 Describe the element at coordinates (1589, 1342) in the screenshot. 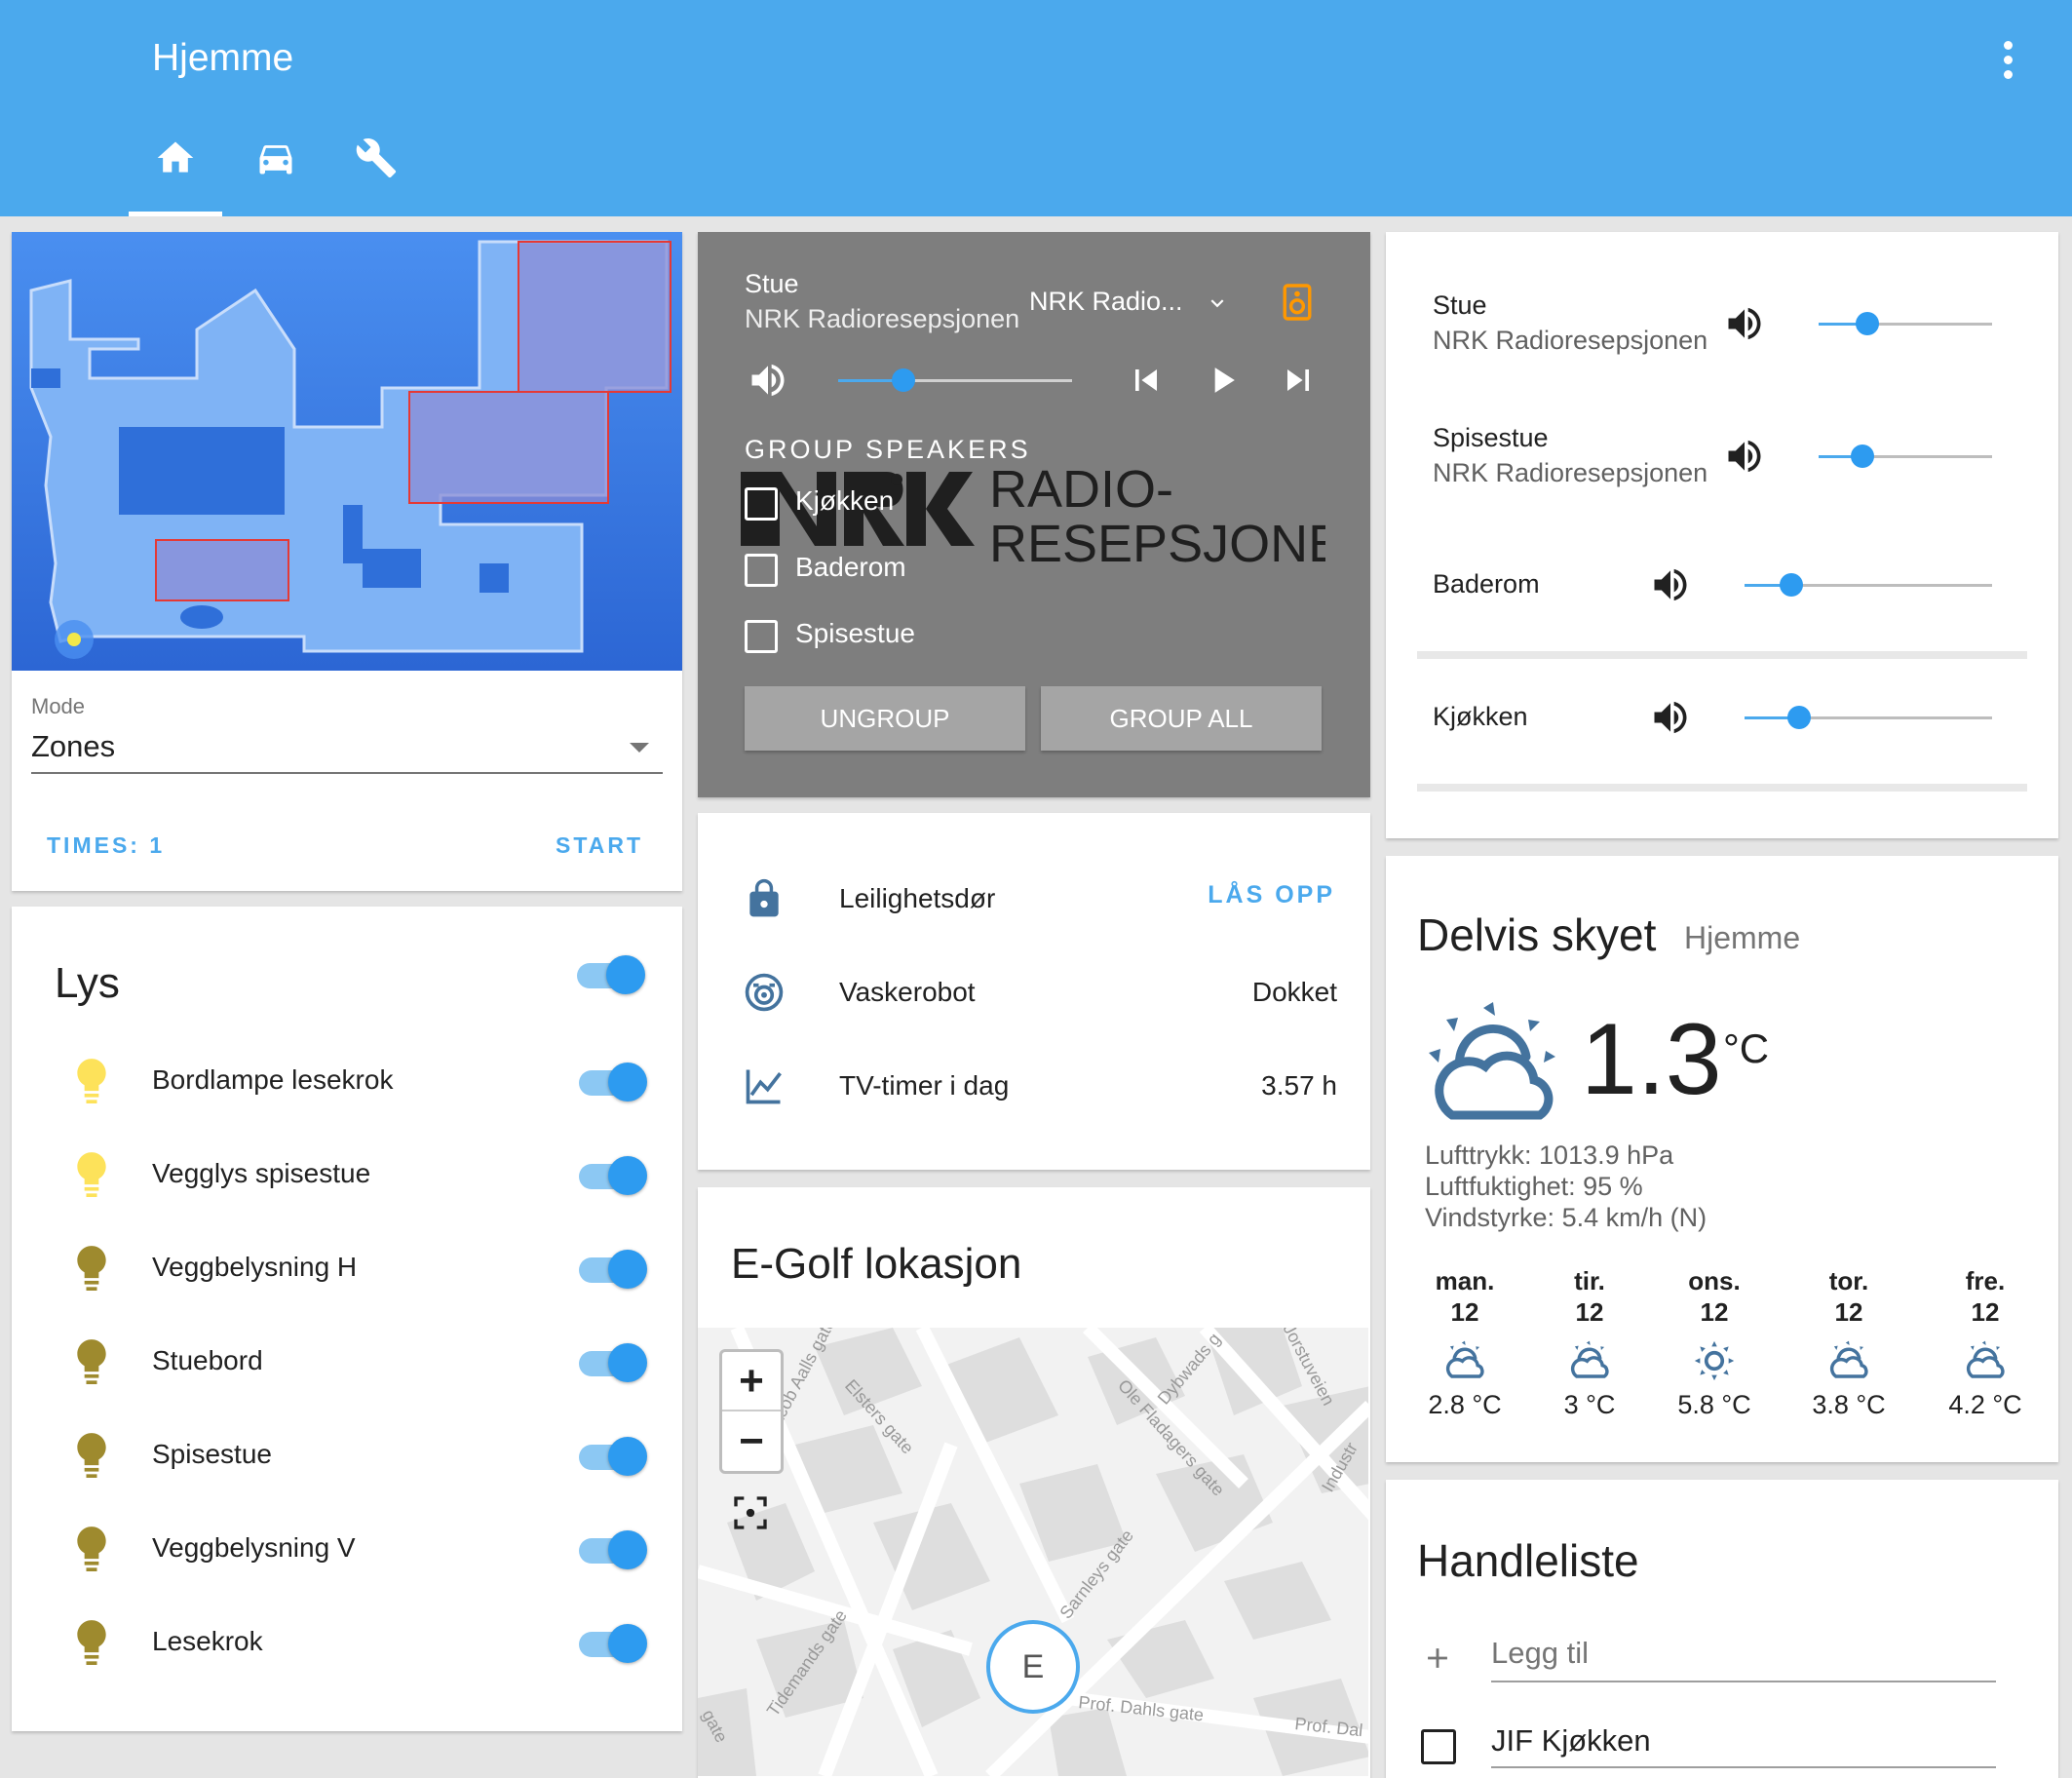

I see `forecast-day: tir. 12 3 °C` at that location.